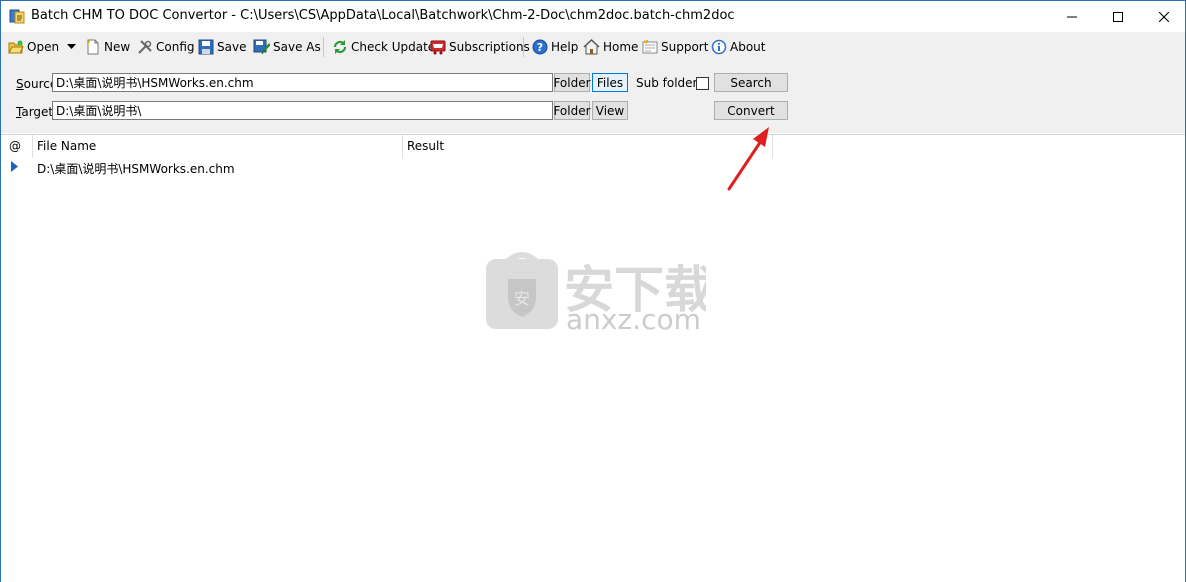  What do you see at coordinates (340, 47) in the screenshot?
I see `refresh-icon` at bounding box center [340, 47].